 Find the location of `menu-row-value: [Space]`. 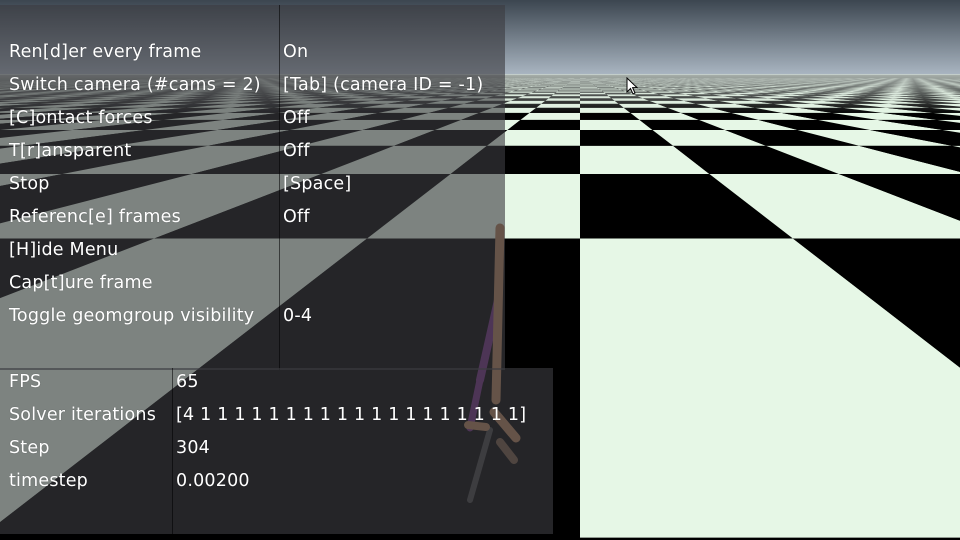

menu-row-value: [Space] is located at coordinates (317, 184).